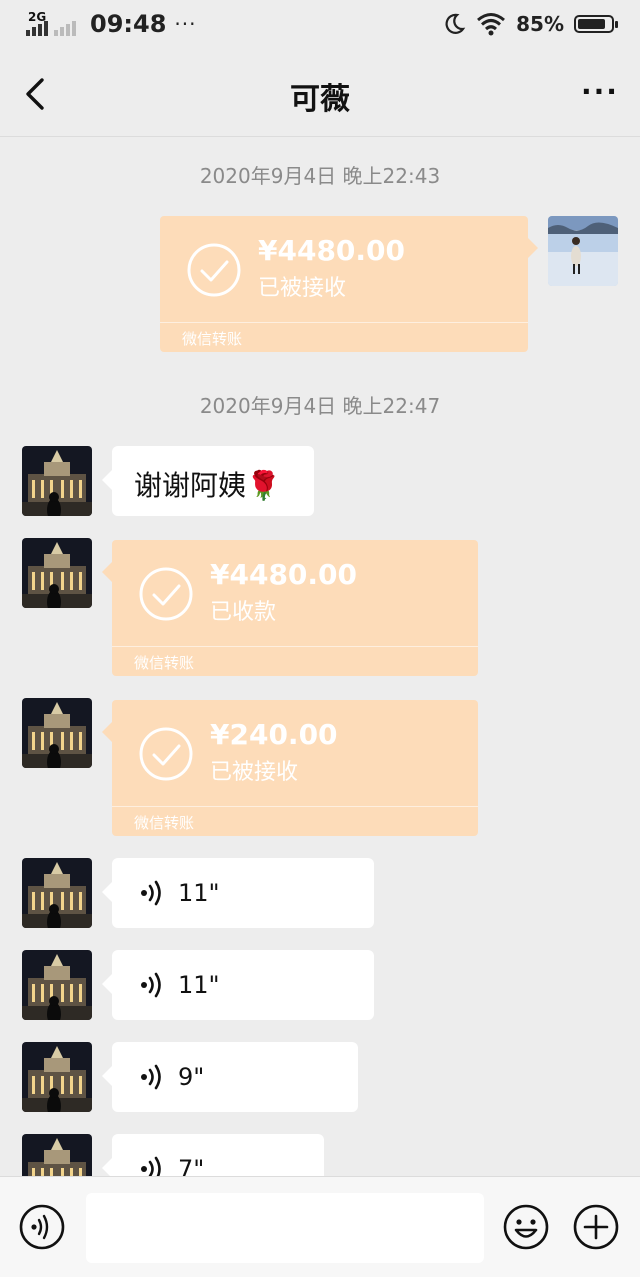  Describe the element at coordinates (320, 406) in the screenshot. I see `timestamp: 2020年9月4日 晚上22:47` at that location.